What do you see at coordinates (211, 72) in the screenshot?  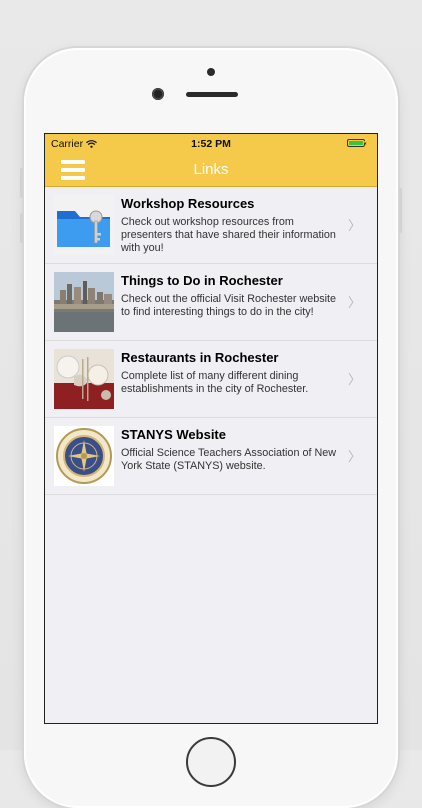 I see `proximity-sensor` at bounding box center [211, 72].